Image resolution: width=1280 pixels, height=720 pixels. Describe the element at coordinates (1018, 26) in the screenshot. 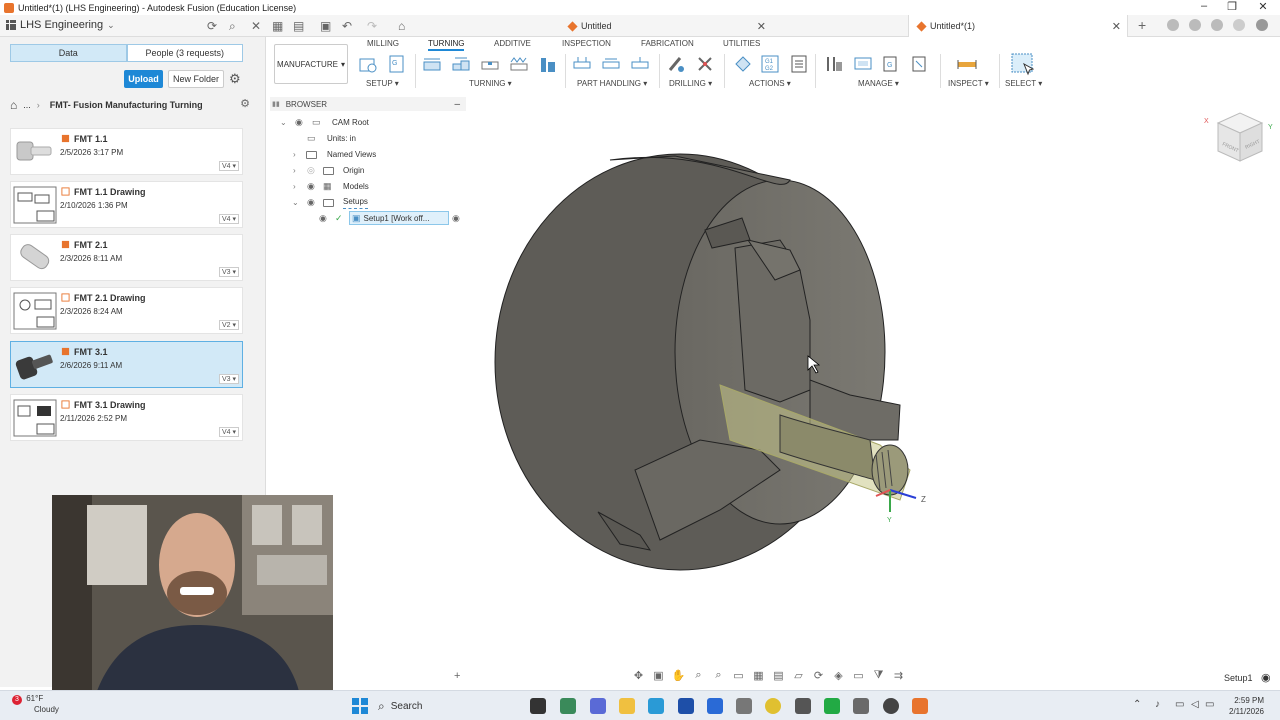

I see `tab-untitled-1: Untitled*(1) ✕` at that location.